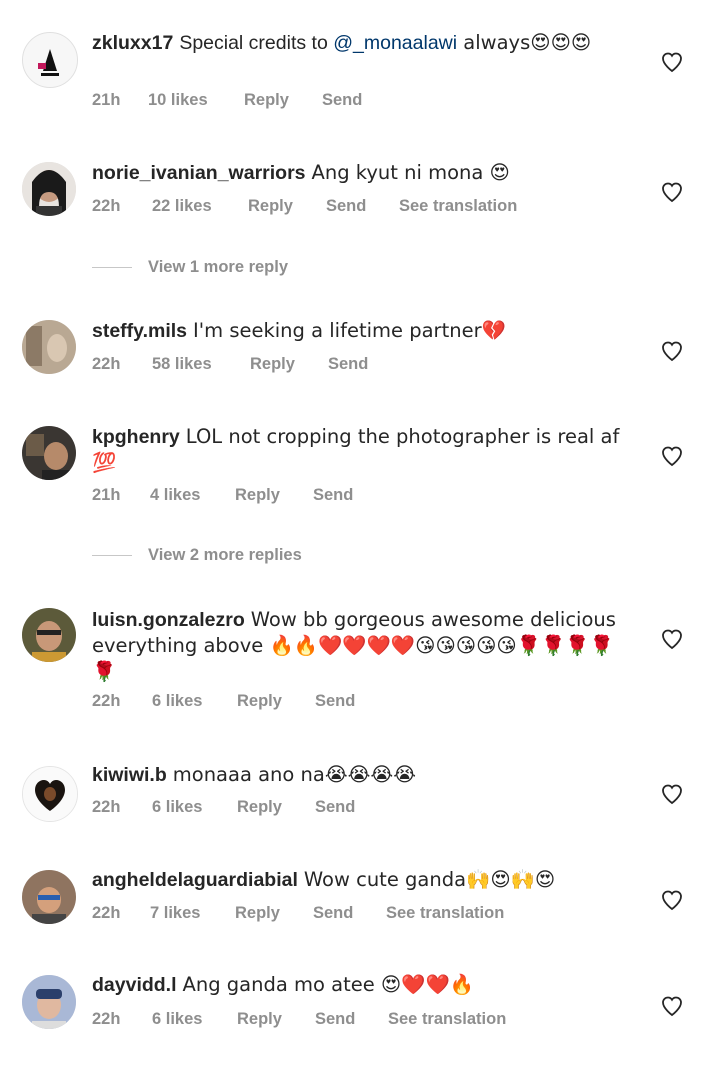 The height and width of the screenshot is (1065, 720). I want to click on comment-meta: 22h 22 likes Reply Send See translation, so click(304, 206).